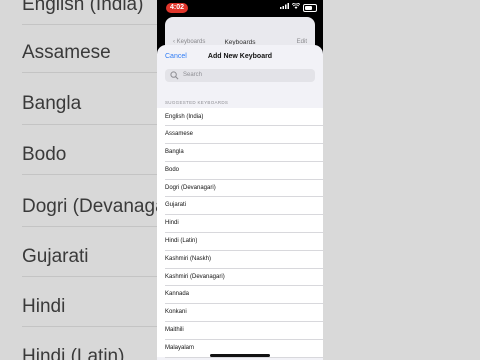  What do you see at coordinates (310, 8) in the screenshot?
I see `battery-icon` at bounding box center [310, 8].